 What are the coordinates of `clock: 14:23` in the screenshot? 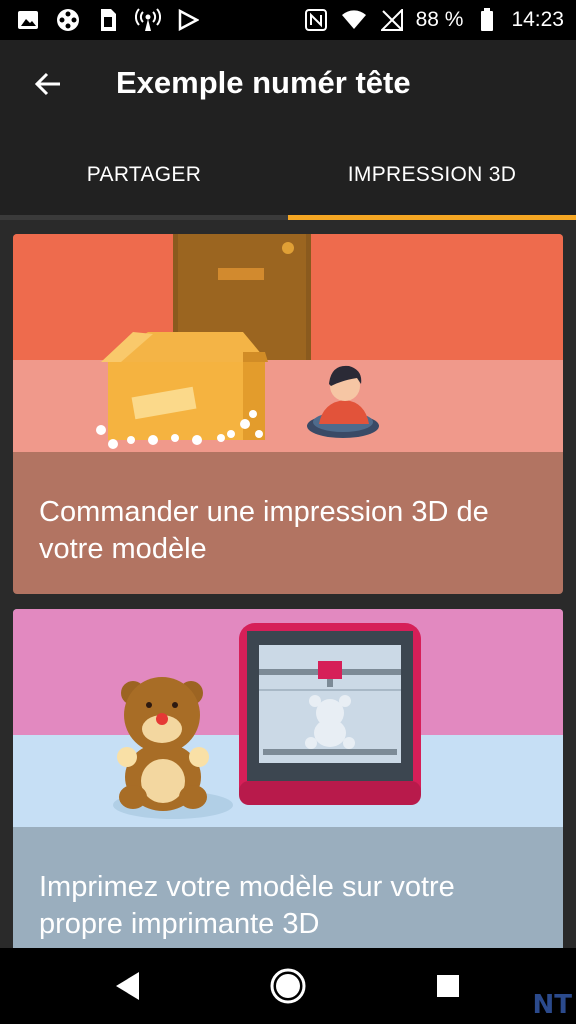 It's located at (537, 19).